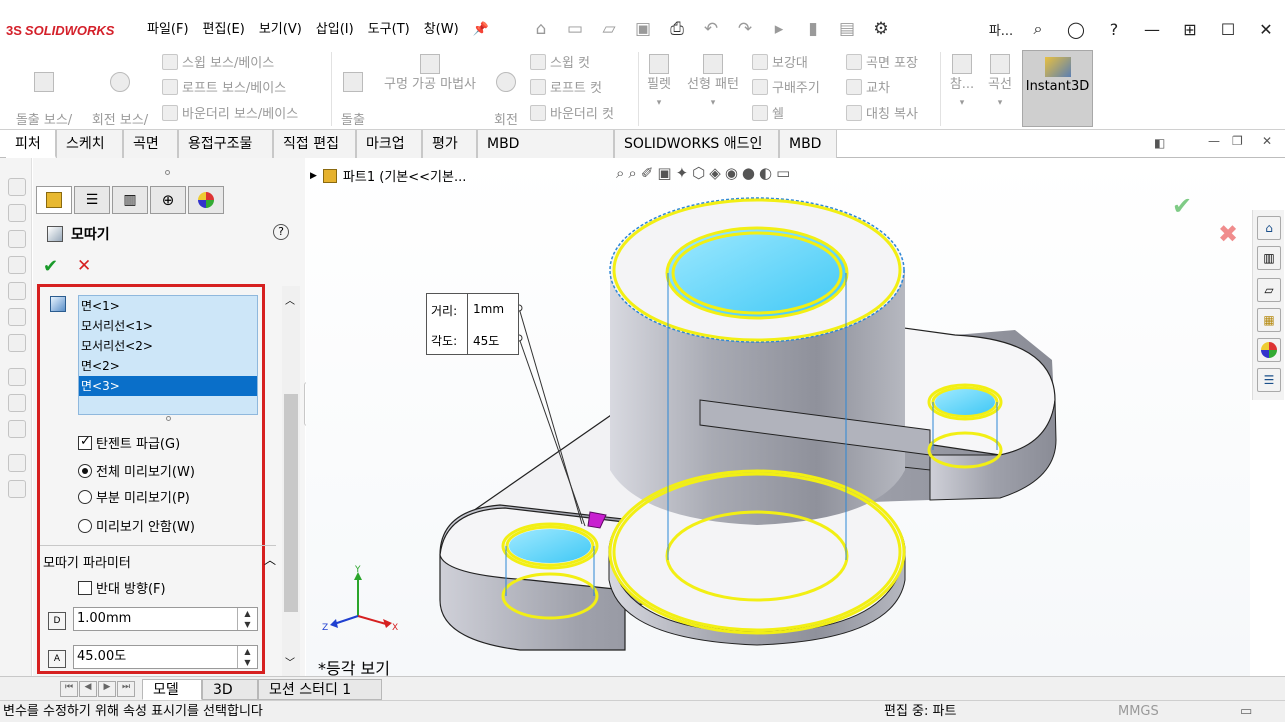 Image resolution: width=1285 pixels, height=722 pixels. Describe the element at coordinates (1152, 29) in the screenshot. I see `minimize-icon: —` at that location.